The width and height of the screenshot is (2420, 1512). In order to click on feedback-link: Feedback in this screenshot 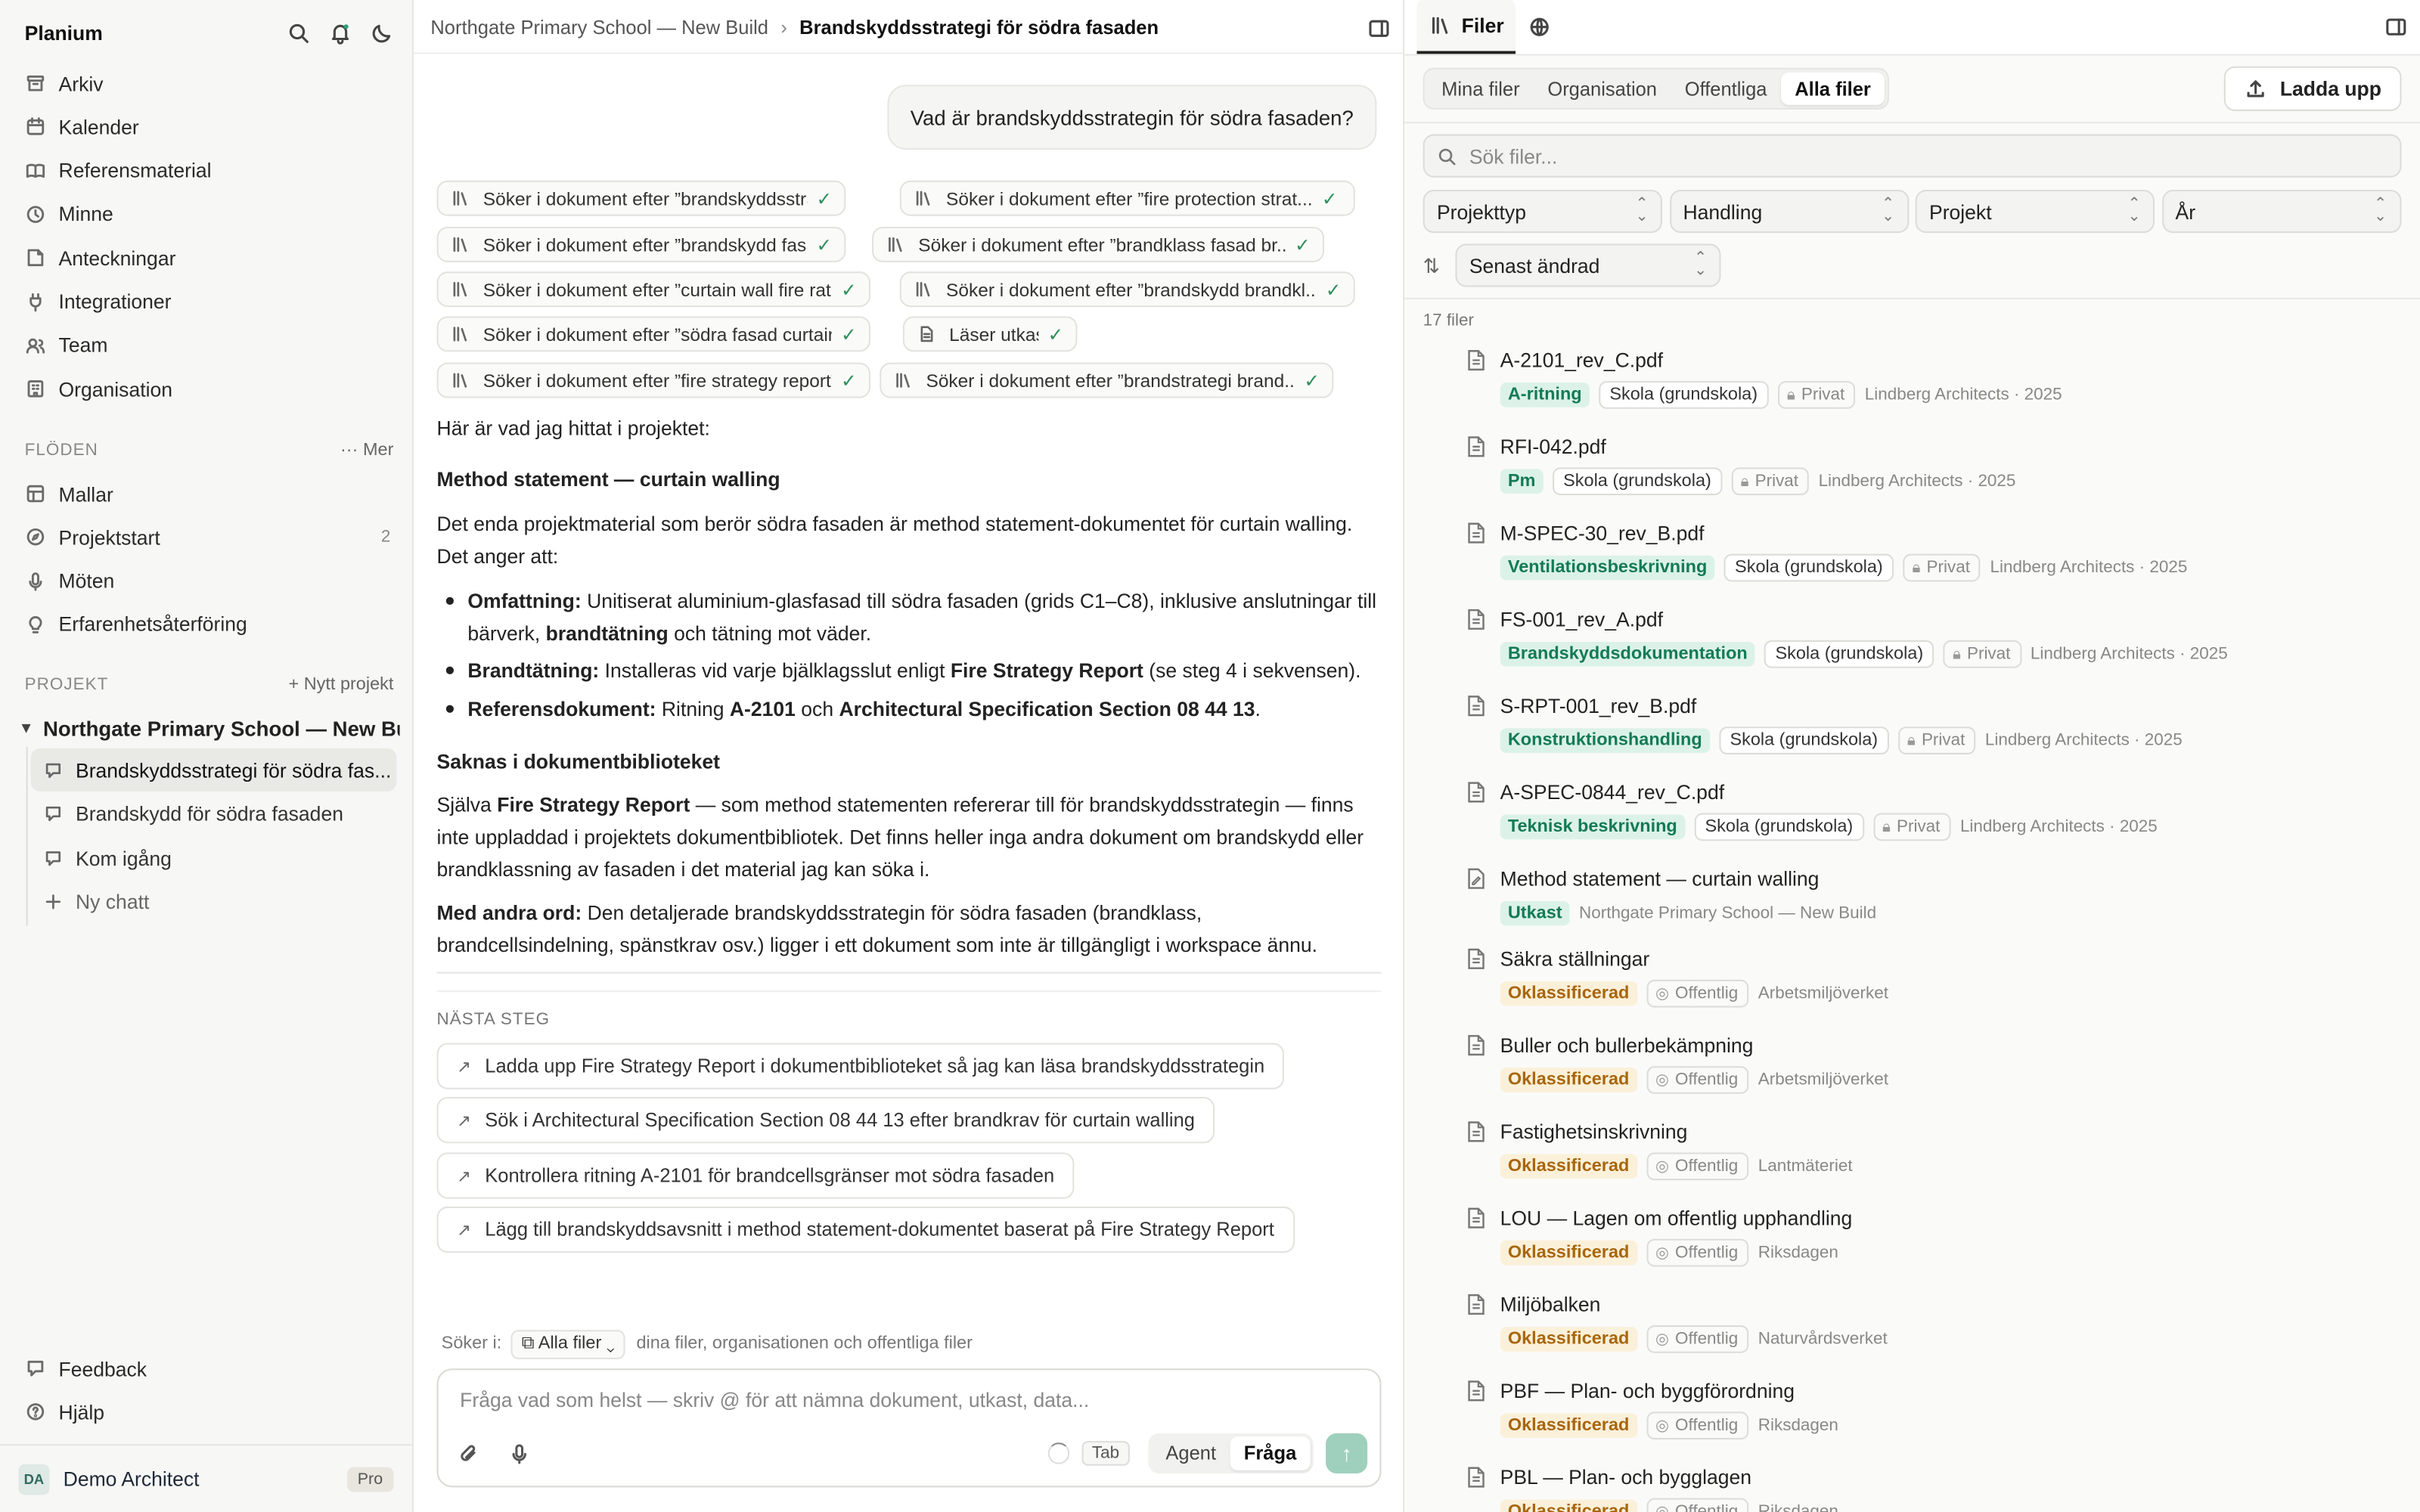, I will do `click(205, 1369)`.